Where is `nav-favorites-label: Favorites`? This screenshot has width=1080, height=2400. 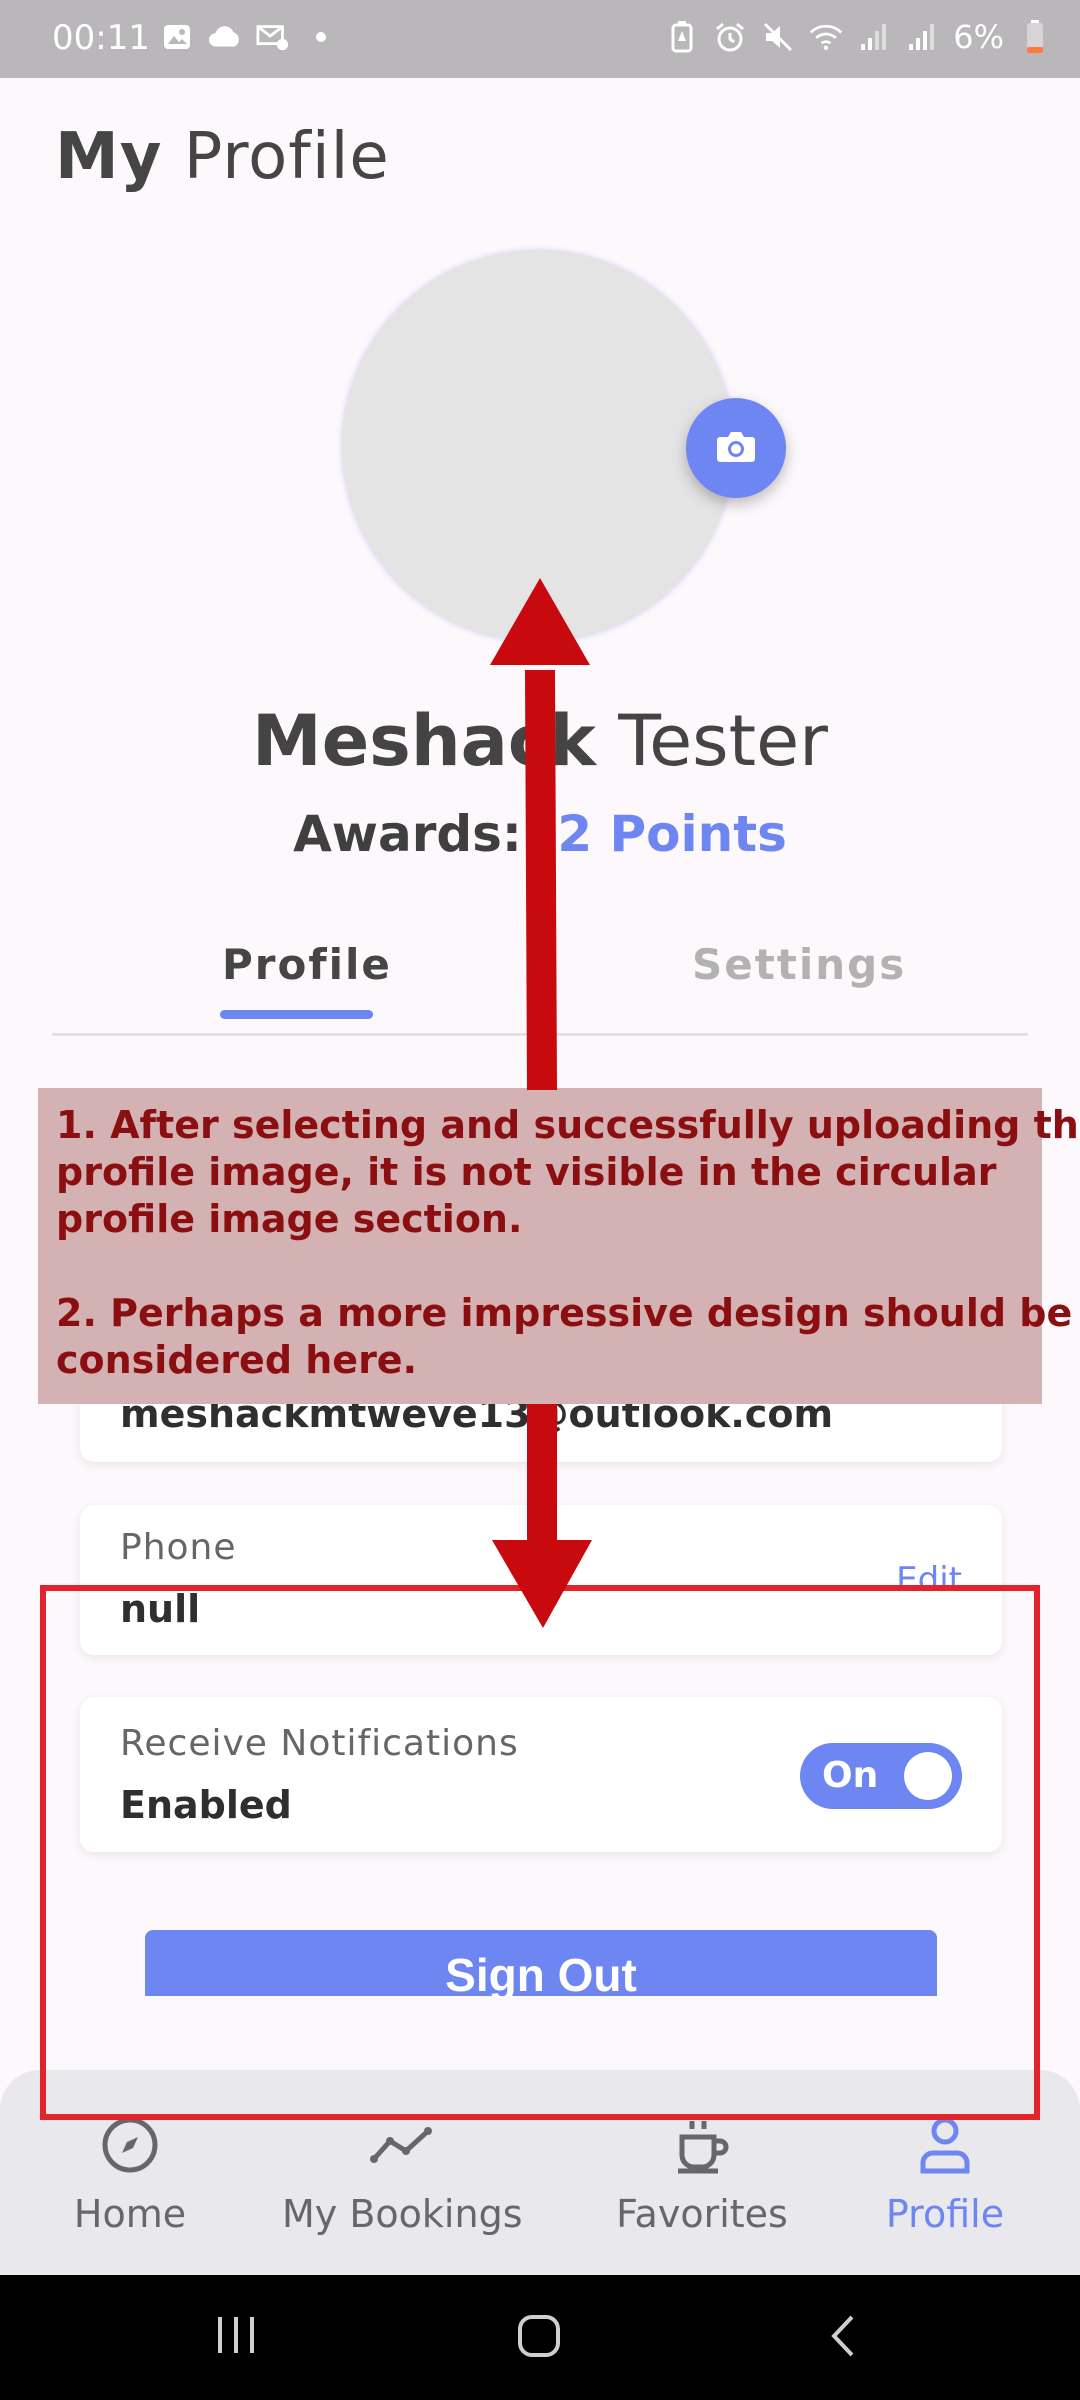
nav-favorites-label: Favorites is located at coordinates (702, 2214).